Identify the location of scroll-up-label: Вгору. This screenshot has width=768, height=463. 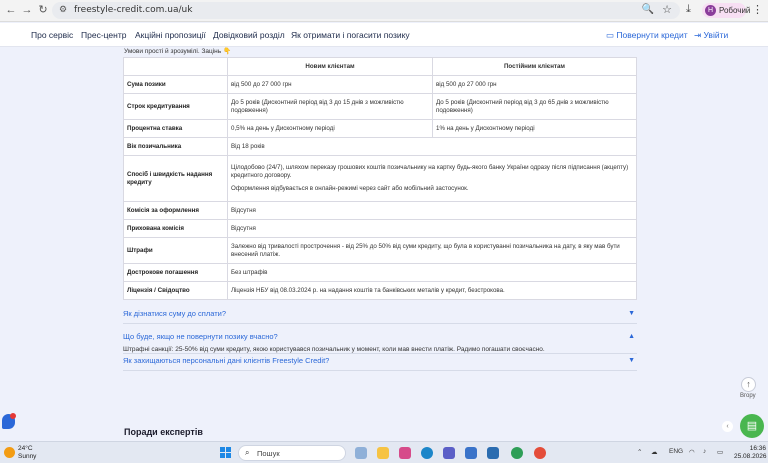
(748, 396).